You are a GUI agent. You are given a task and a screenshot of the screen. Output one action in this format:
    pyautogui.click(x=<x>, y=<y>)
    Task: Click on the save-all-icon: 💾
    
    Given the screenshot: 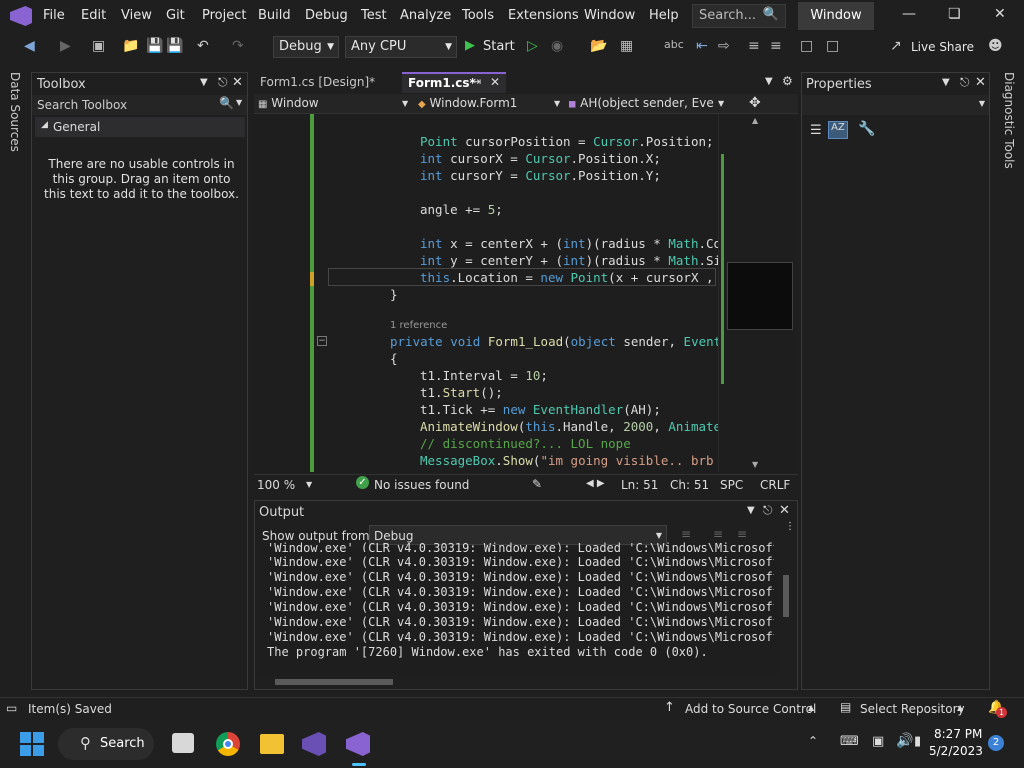 What is the action you would take?
    pyautogui.click(x=174, y=46)
    